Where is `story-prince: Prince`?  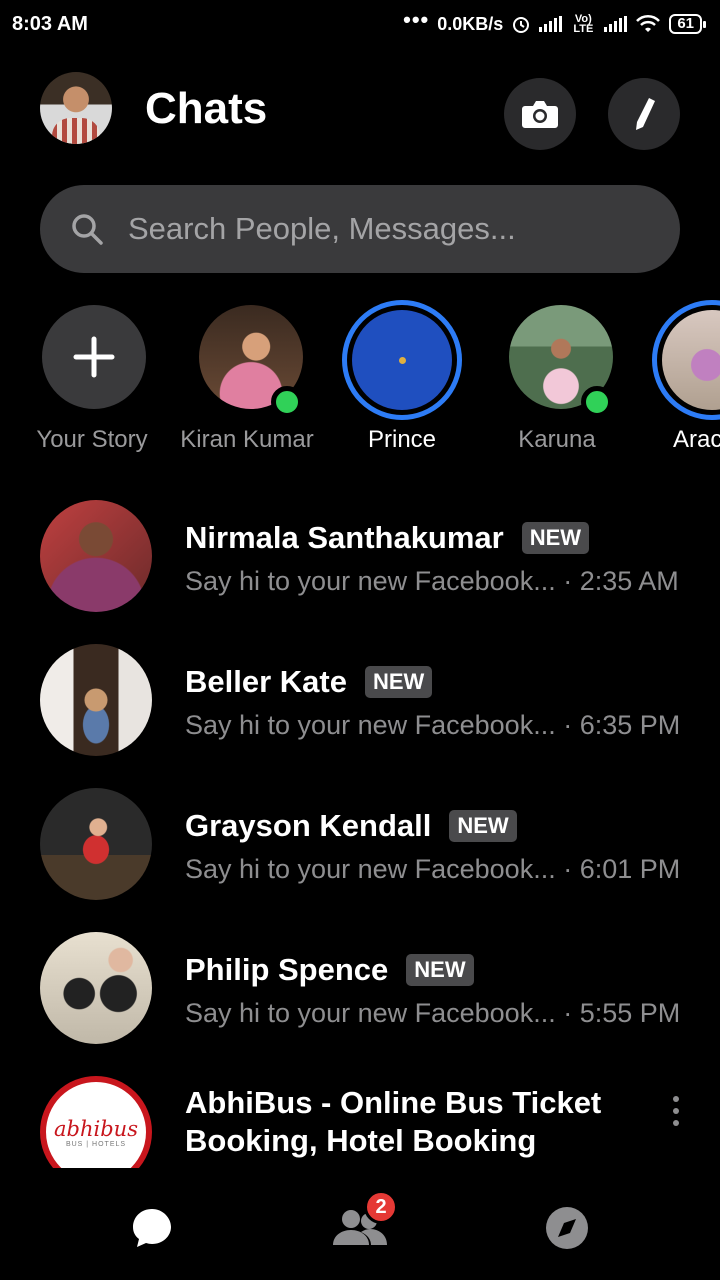
story-prince: Prince is located at coordinates (402, 377).